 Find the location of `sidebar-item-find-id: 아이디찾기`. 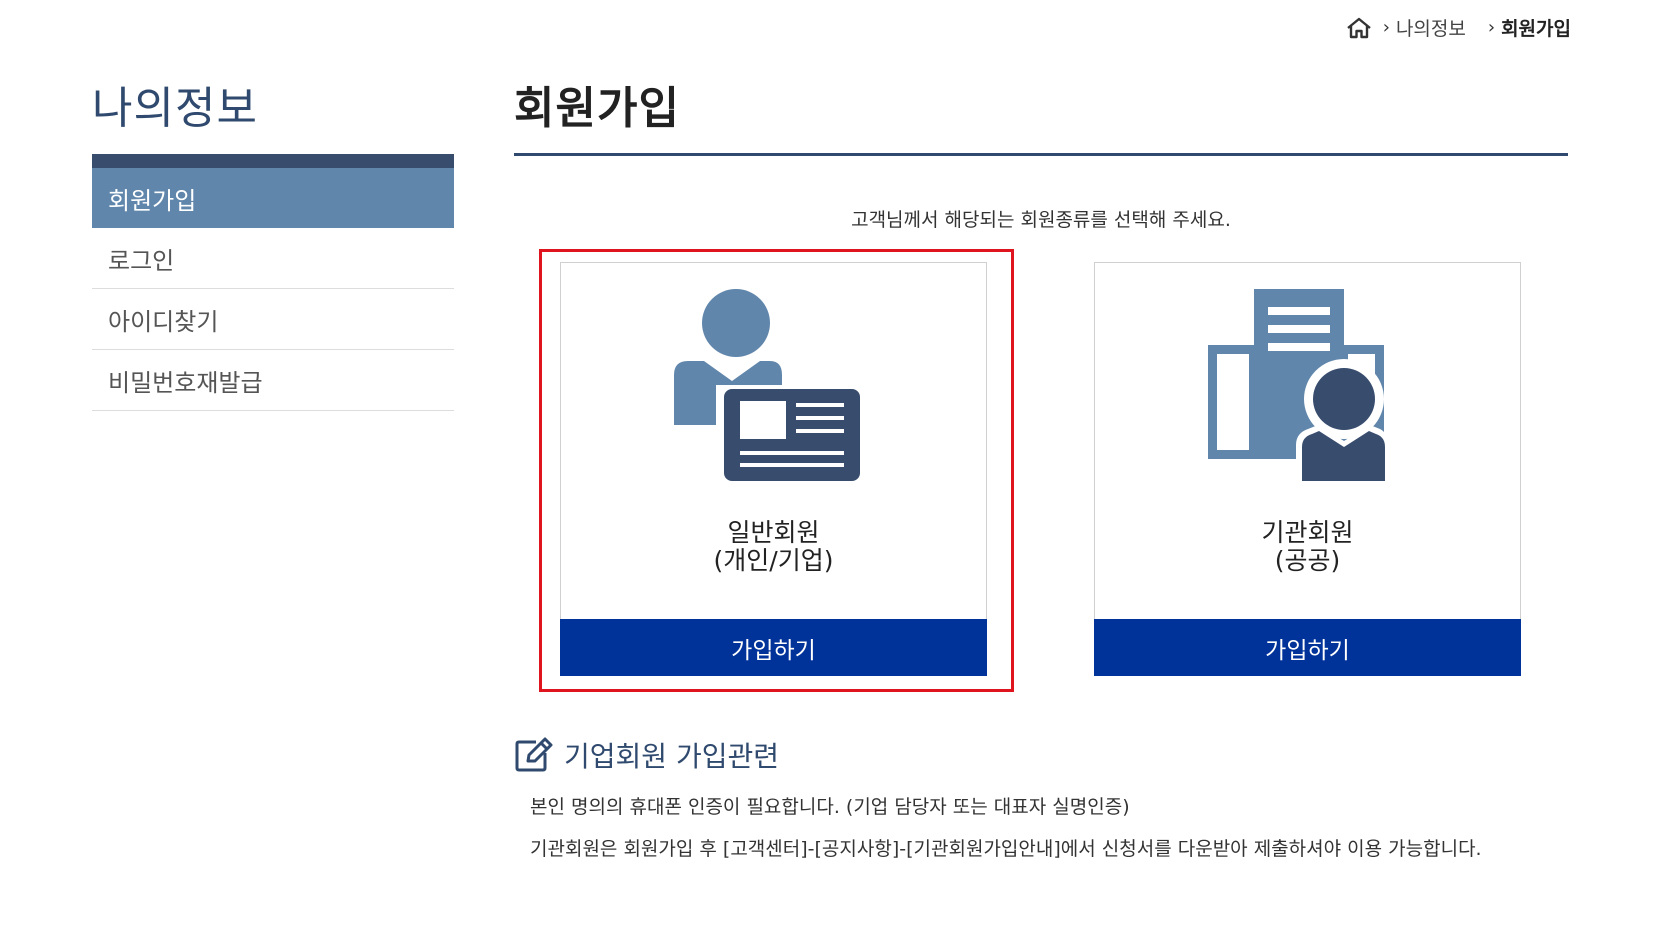

sidebar-item-find-id: 아이디찾기 is located at coordinates (273, 319).